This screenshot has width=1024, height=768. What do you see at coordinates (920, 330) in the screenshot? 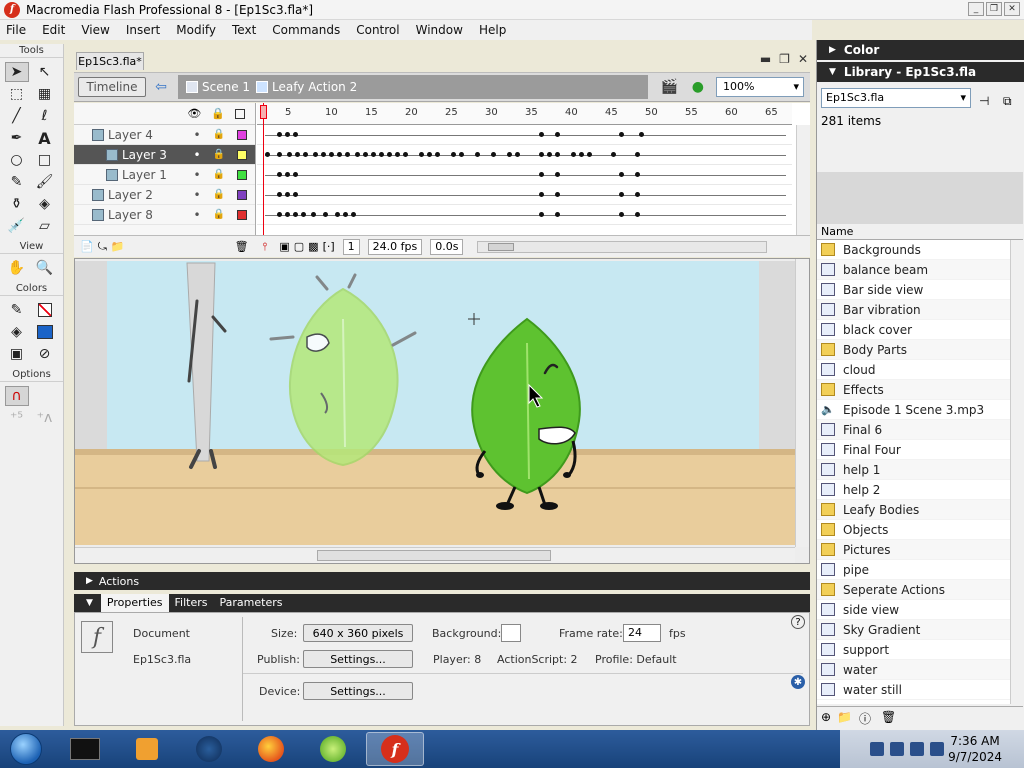
I see `library-item: black cover` at bounding box center [920, 330].